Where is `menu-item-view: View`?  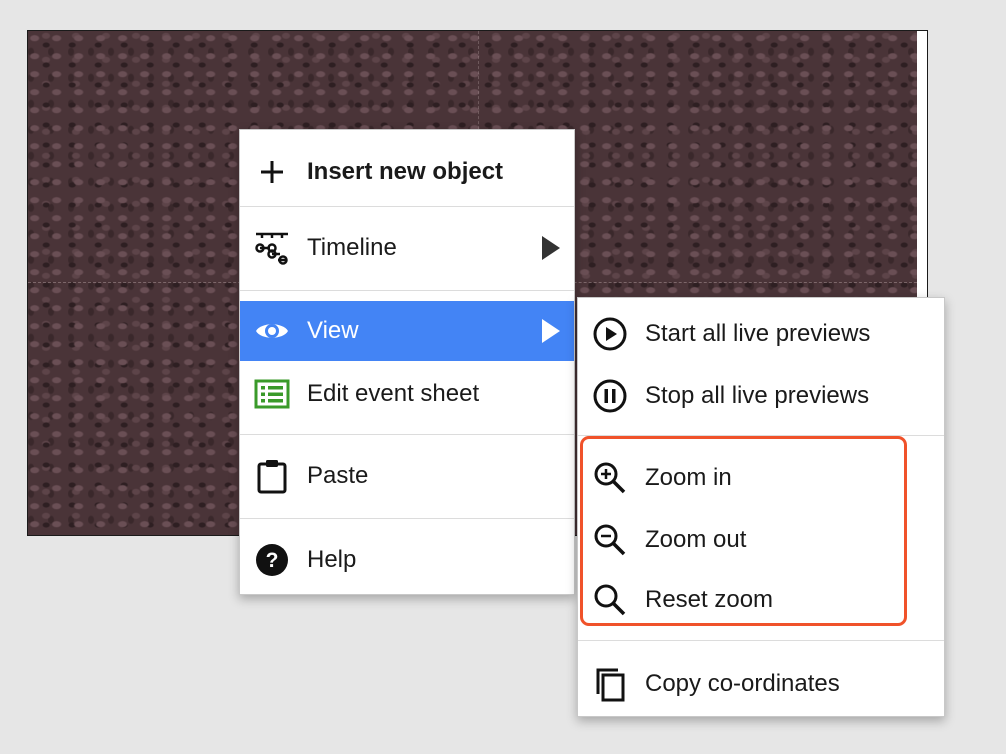
menu-item-view: View is located at coordinates (407, 331).